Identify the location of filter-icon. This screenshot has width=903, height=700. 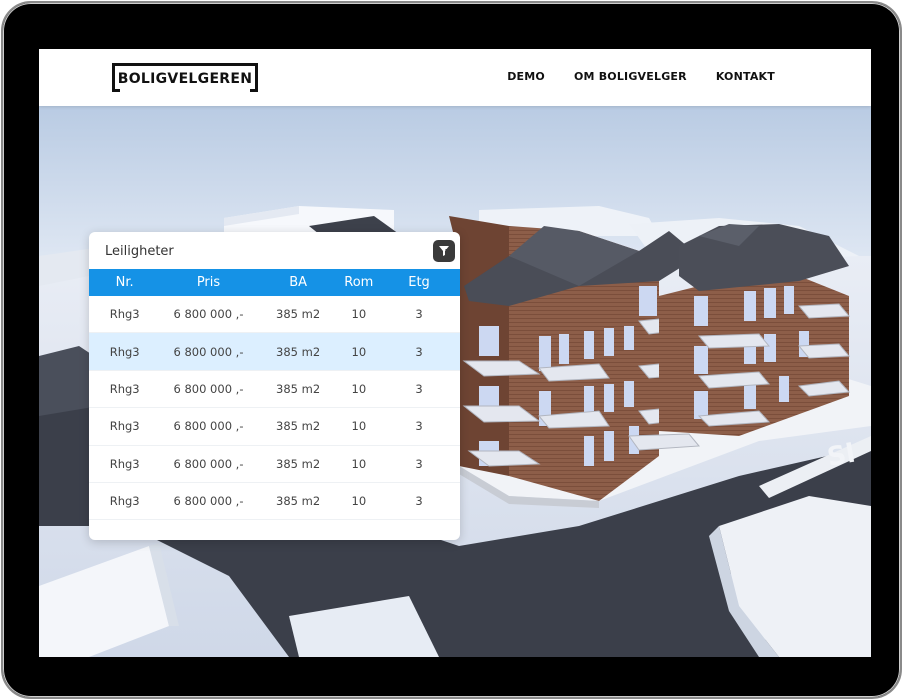
(444, 251).